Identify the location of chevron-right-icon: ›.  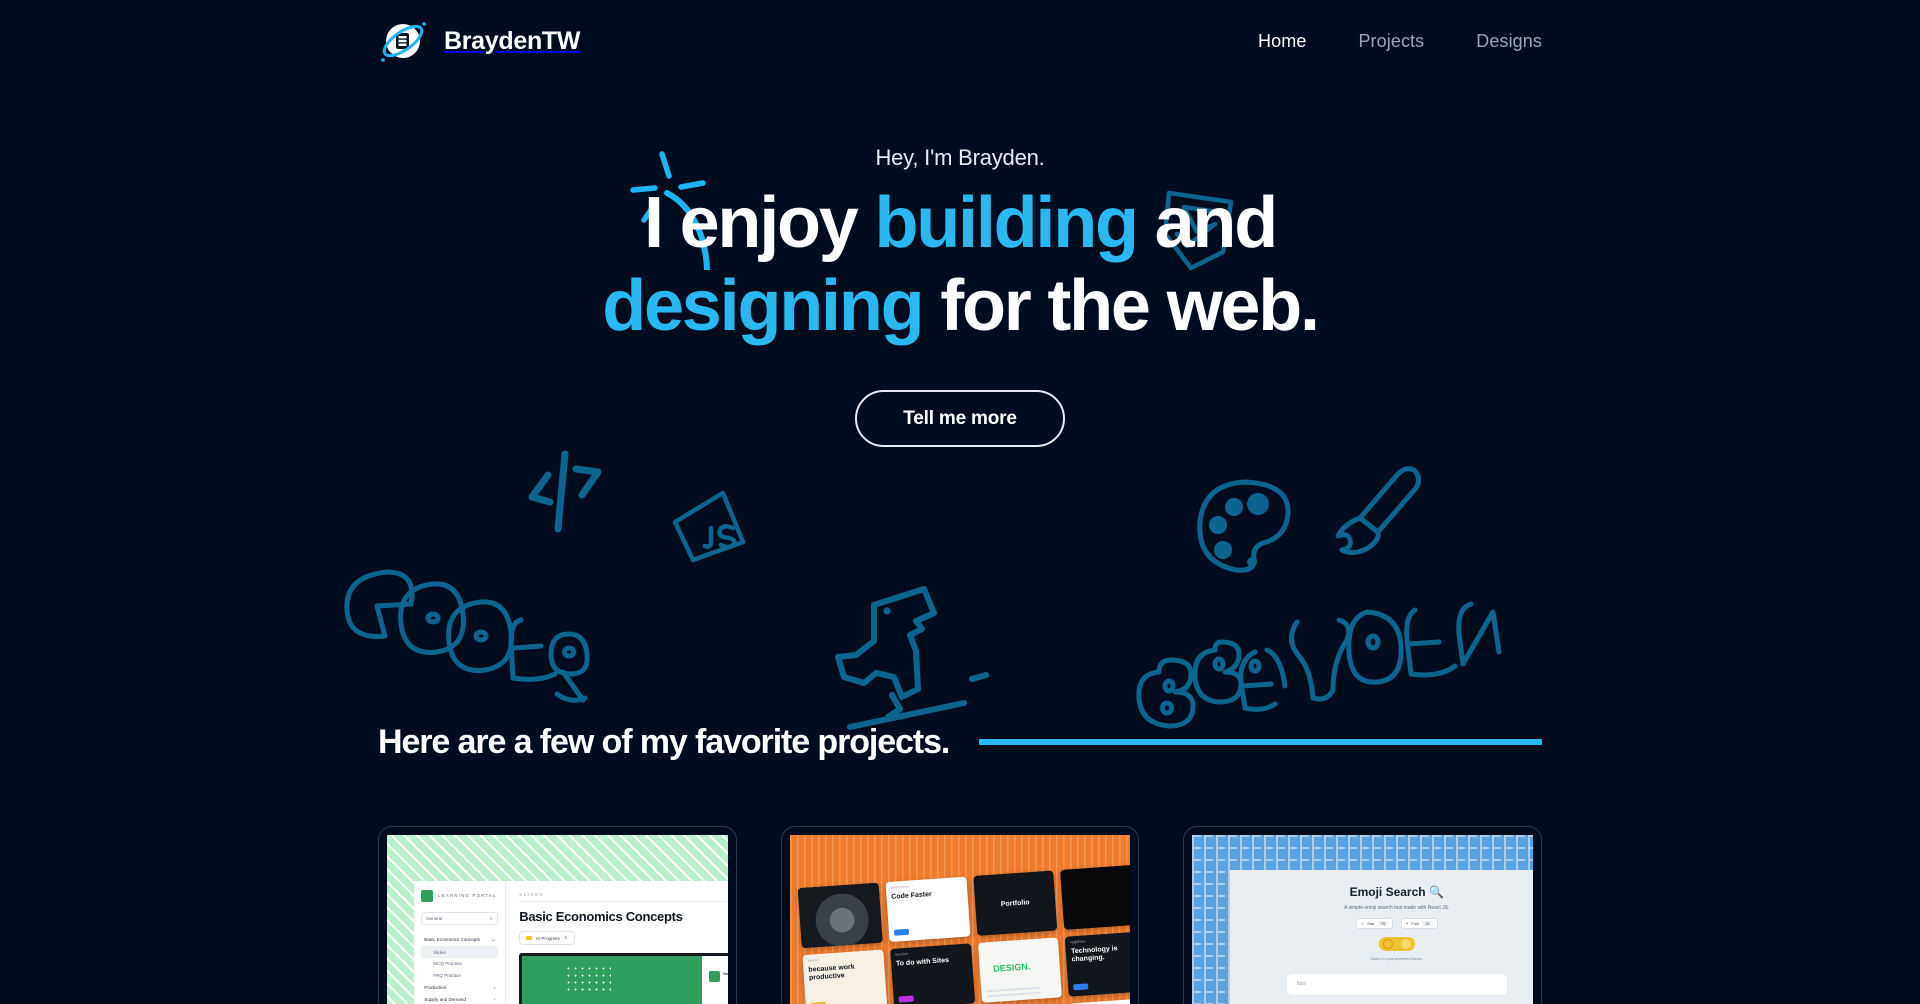
(494, 999).